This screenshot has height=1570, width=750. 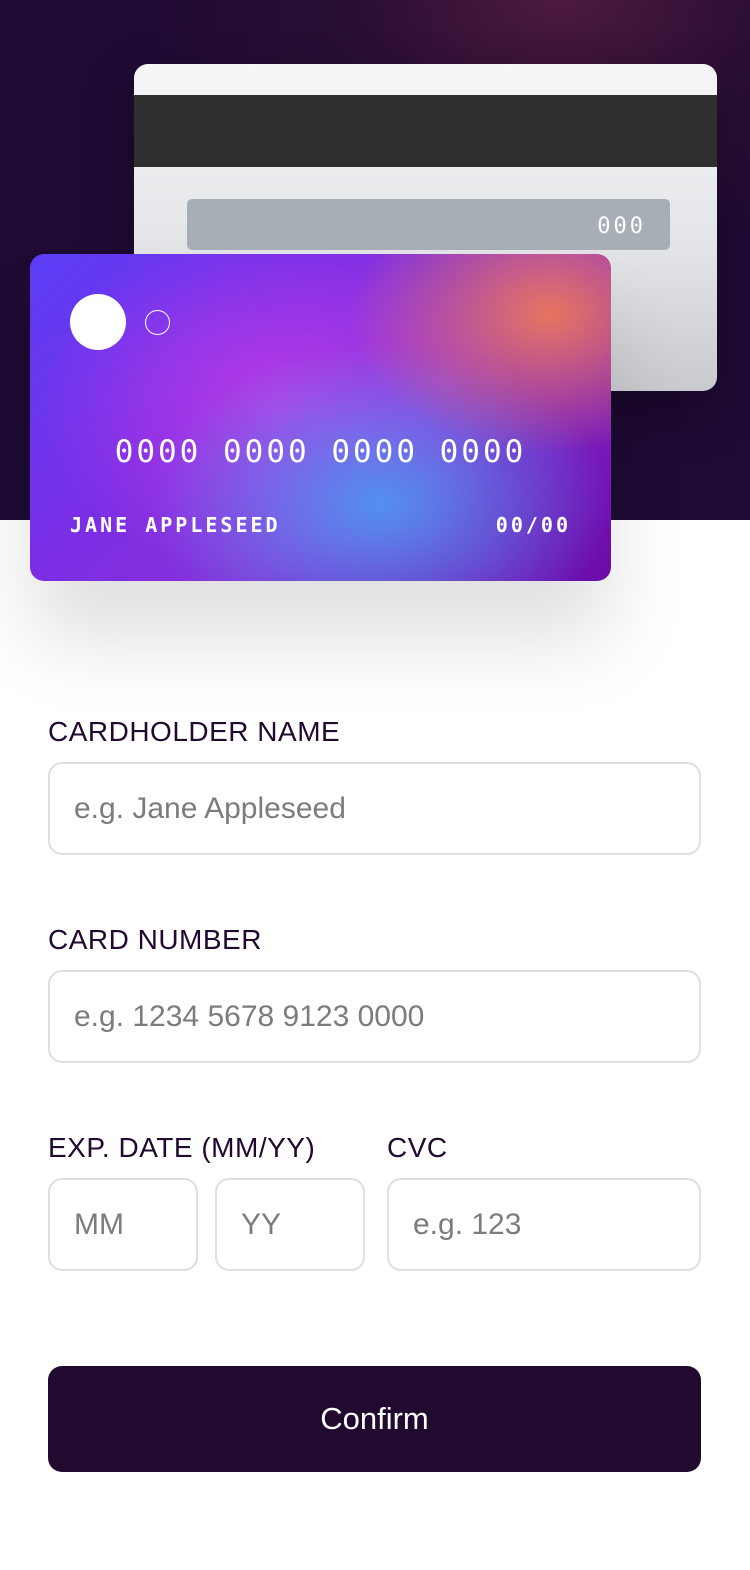 What do you see at coordinates (123, 1224) in the screenshot?
I see `exp-month-input` at bounding box center [123, 1224].